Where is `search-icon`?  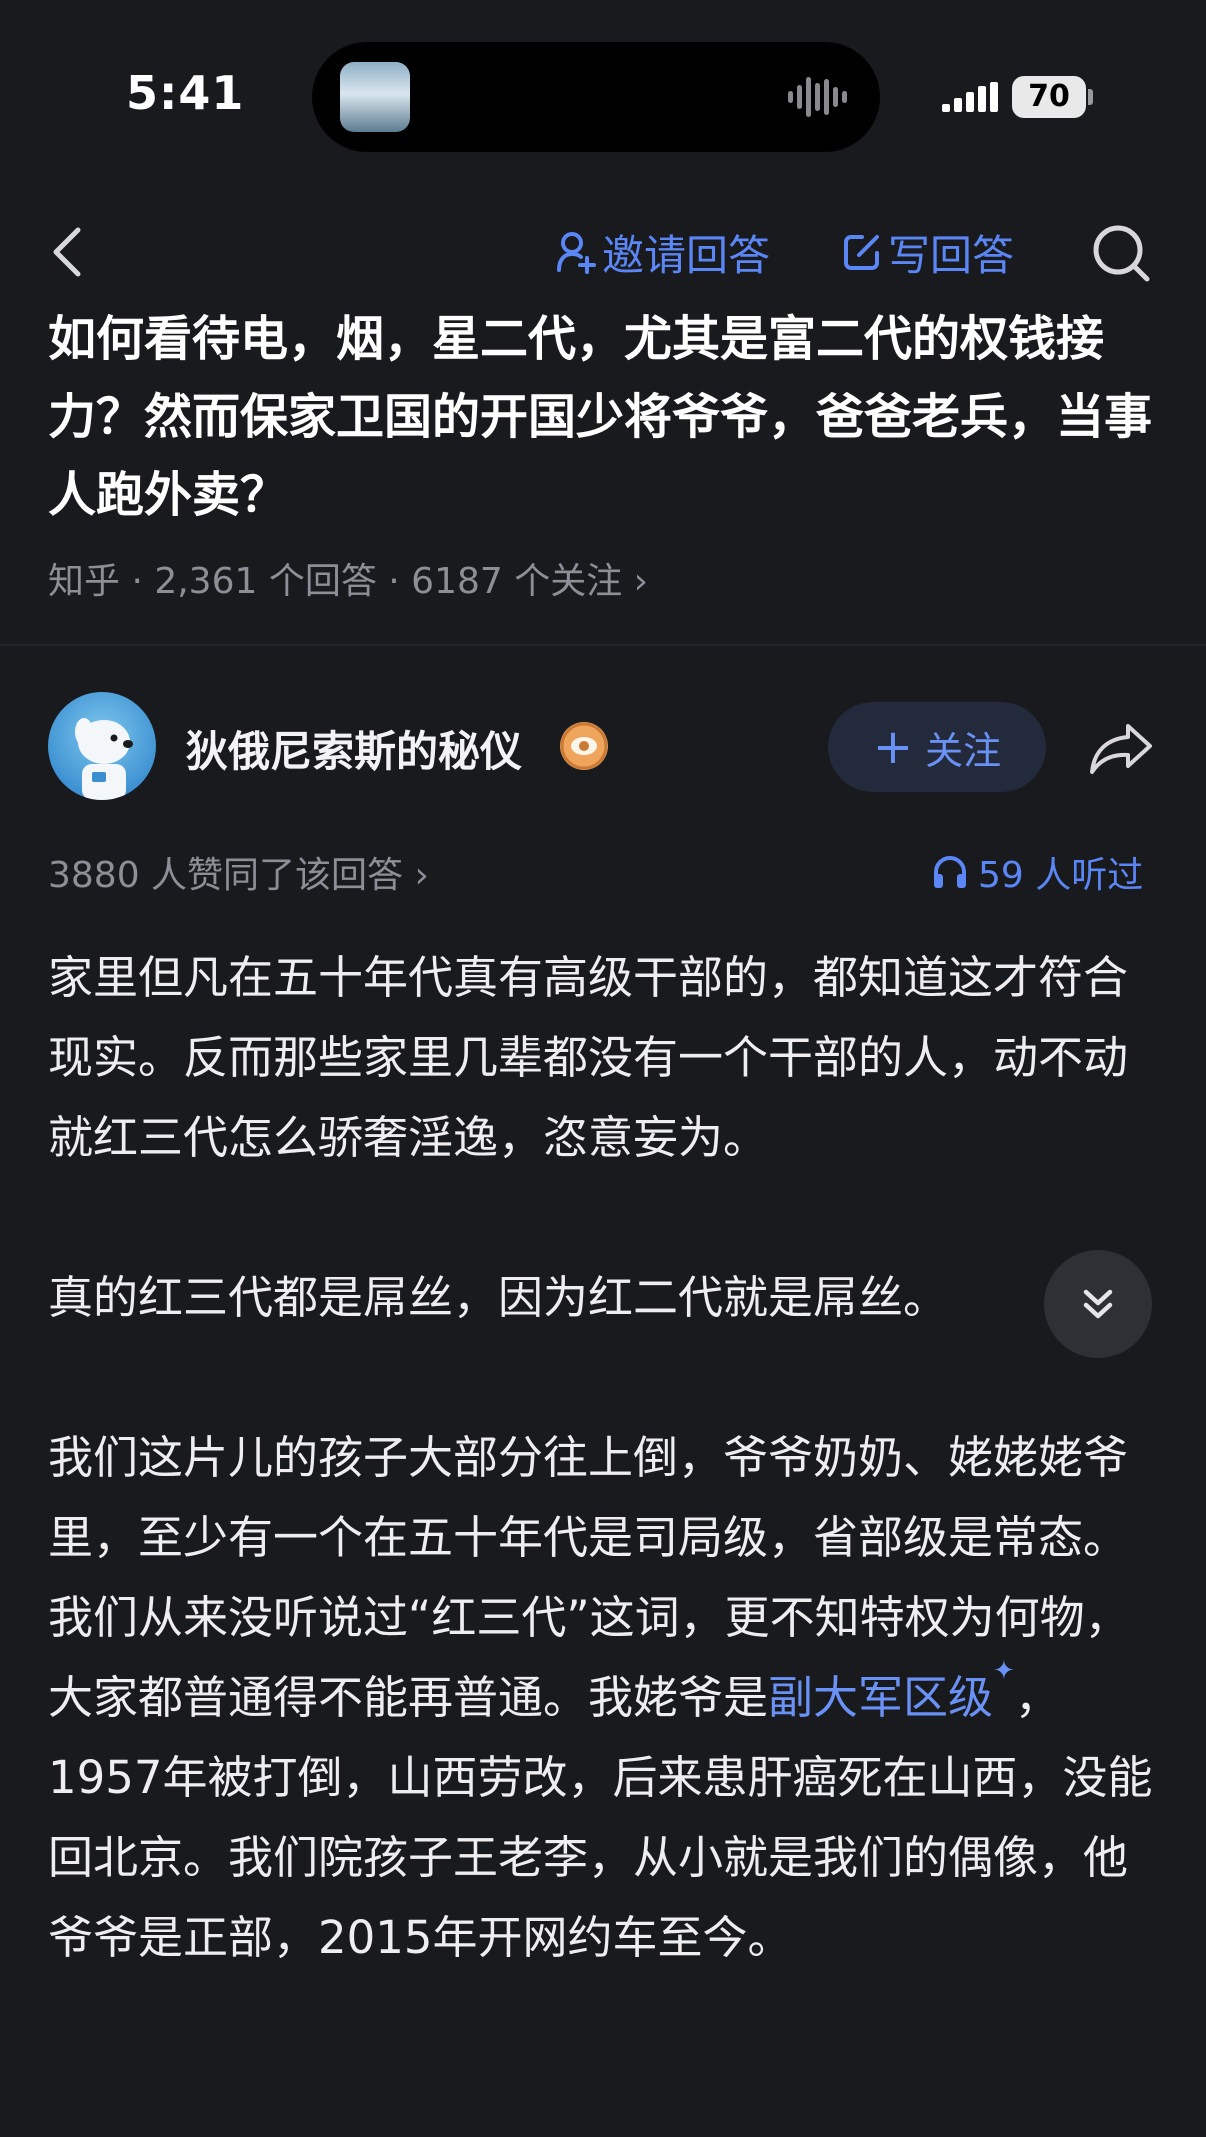
search-icon is located at coordinates (1121, 253).